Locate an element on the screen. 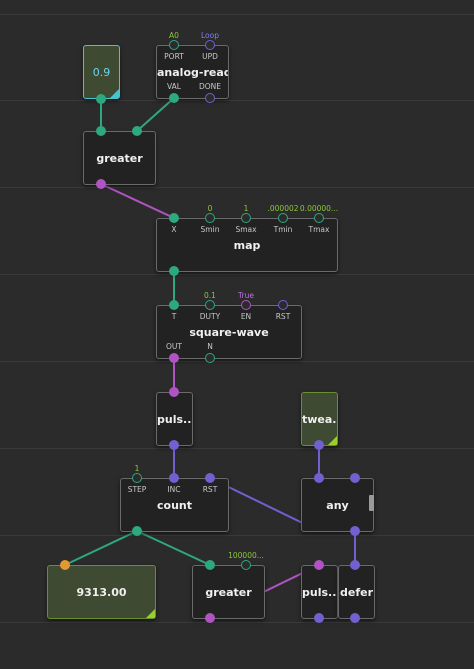 Image resolution: width=474 pixels, height=669 pixels. constant-value: 0.9 is located at coordinates (101, 72).